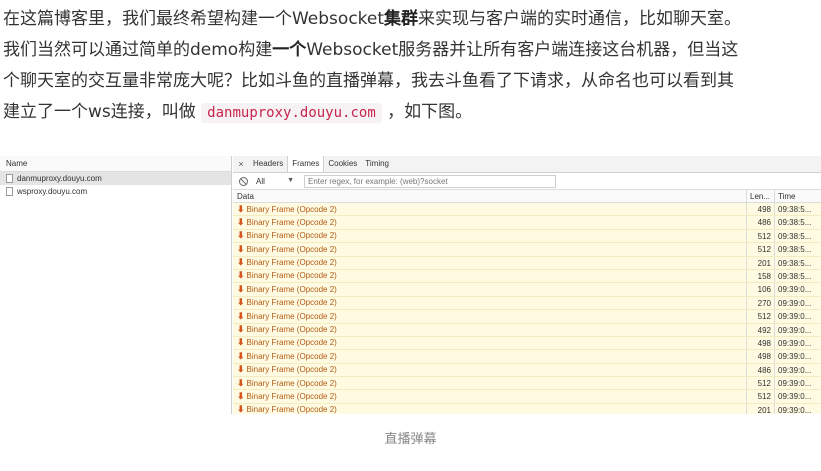 The height and width of the screenshot is (471, 821). I want to click on frame-type-select: All ▼, so click(278, 181).